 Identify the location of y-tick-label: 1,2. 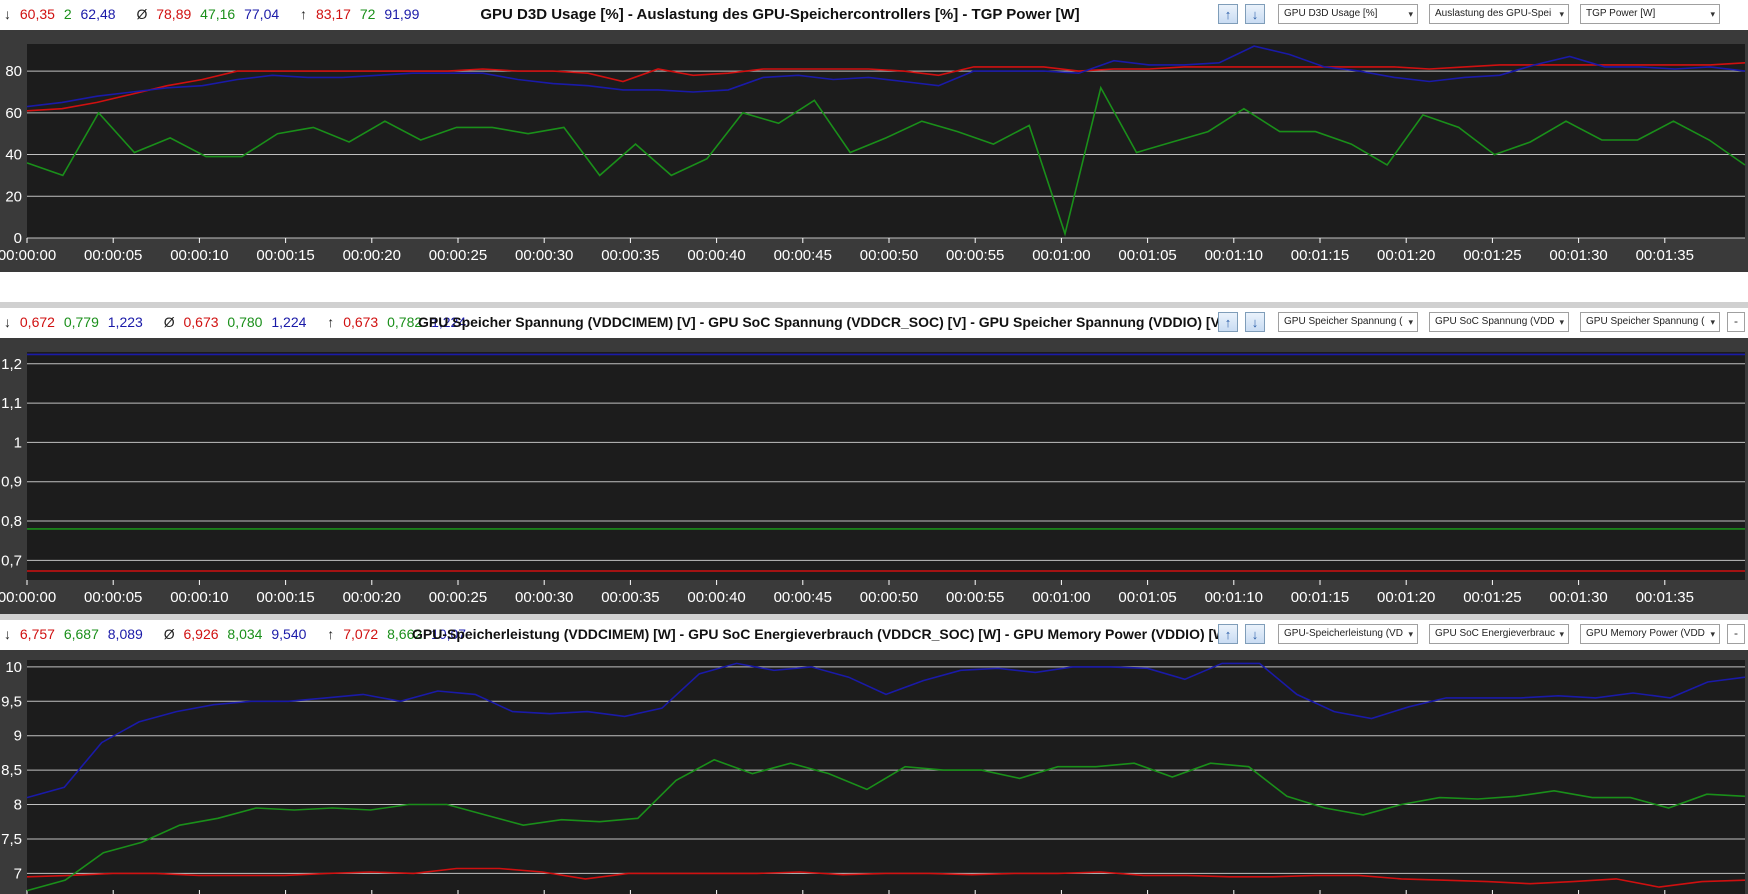
(11, 364).